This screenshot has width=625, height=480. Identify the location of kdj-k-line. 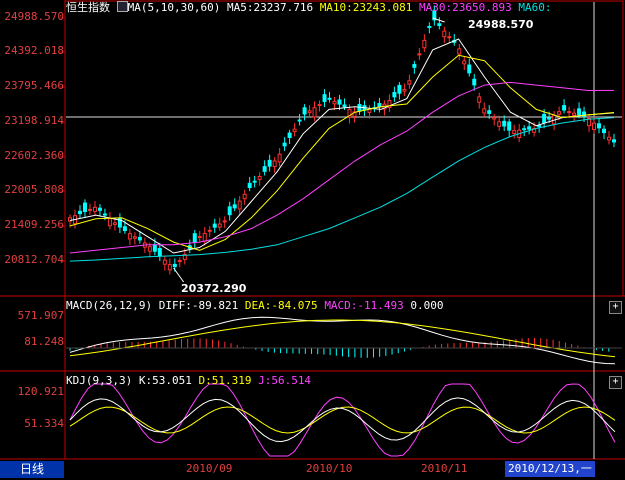
(342, 420).